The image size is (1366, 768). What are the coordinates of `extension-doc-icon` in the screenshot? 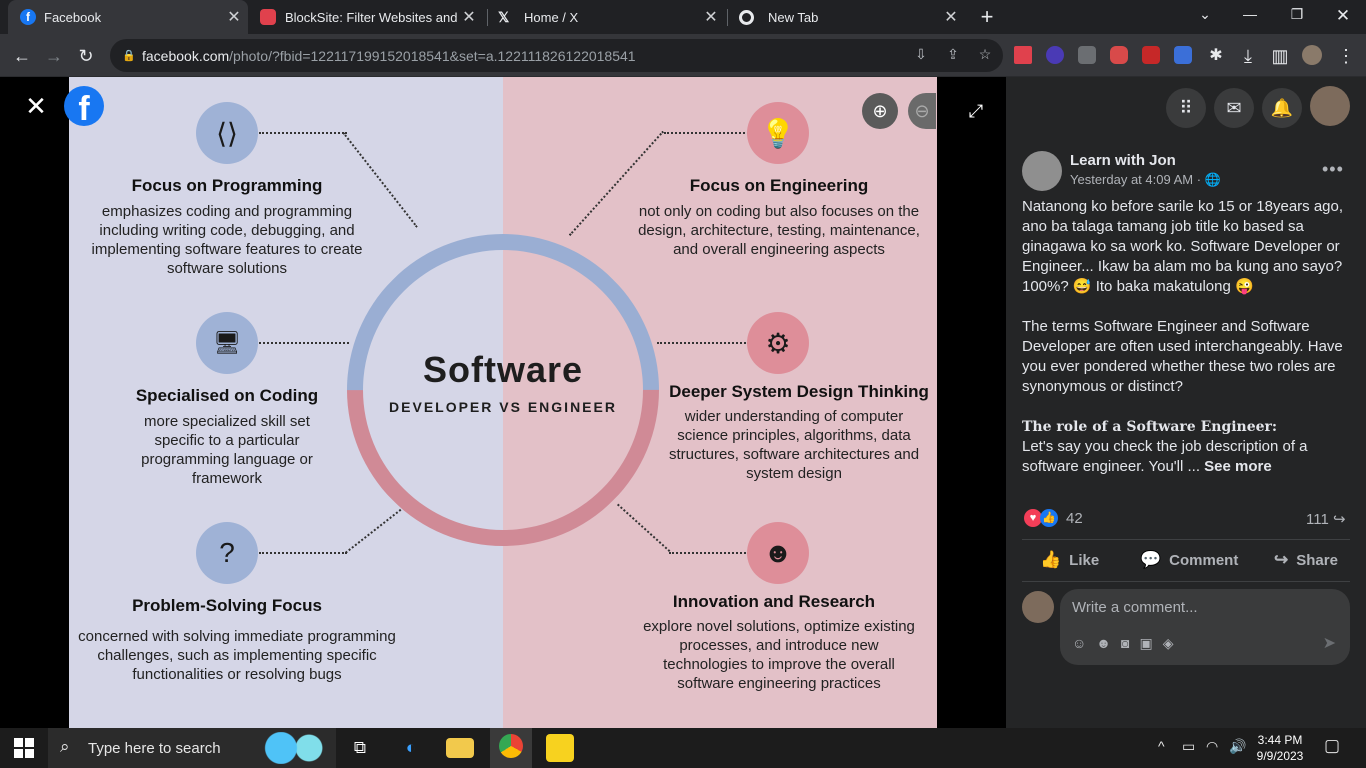 It's located at (1183, 55).